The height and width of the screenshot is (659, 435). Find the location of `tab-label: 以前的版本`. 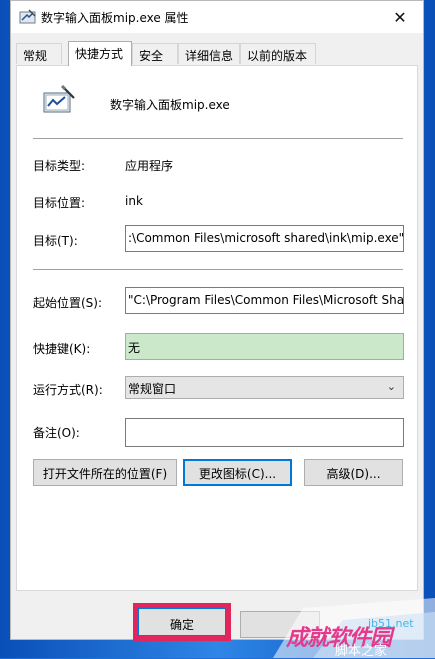

tab-label: 以前的版本 is located at coordinates (277, 56).